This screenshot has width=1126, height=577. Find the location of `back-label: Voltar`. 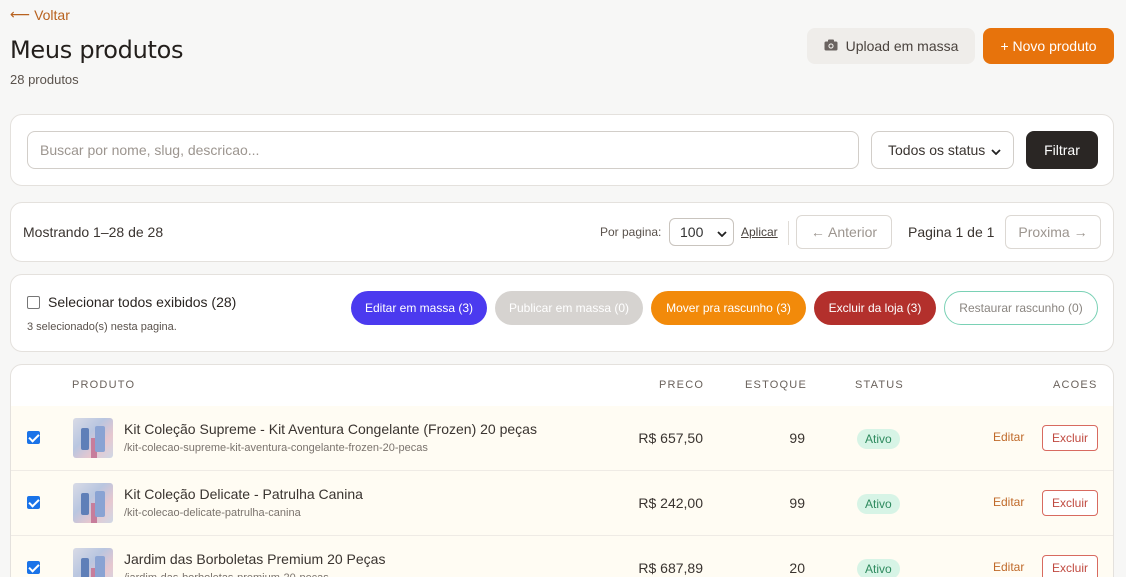

back-label: Voltar is located at coordinates (52, 14).